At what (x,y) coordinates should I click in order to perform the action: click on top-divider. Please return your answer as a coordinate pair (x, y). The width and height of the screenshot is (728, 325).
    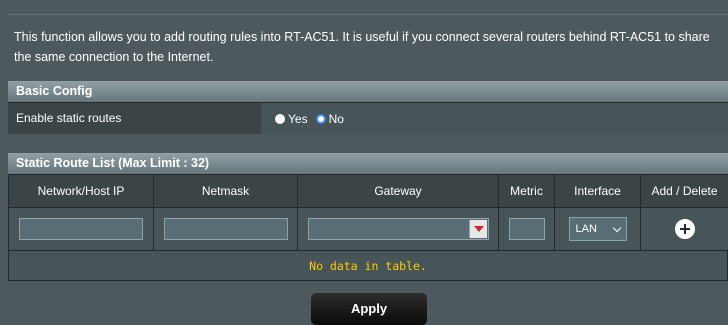
    Looking at the image, I should click on (368, 14).